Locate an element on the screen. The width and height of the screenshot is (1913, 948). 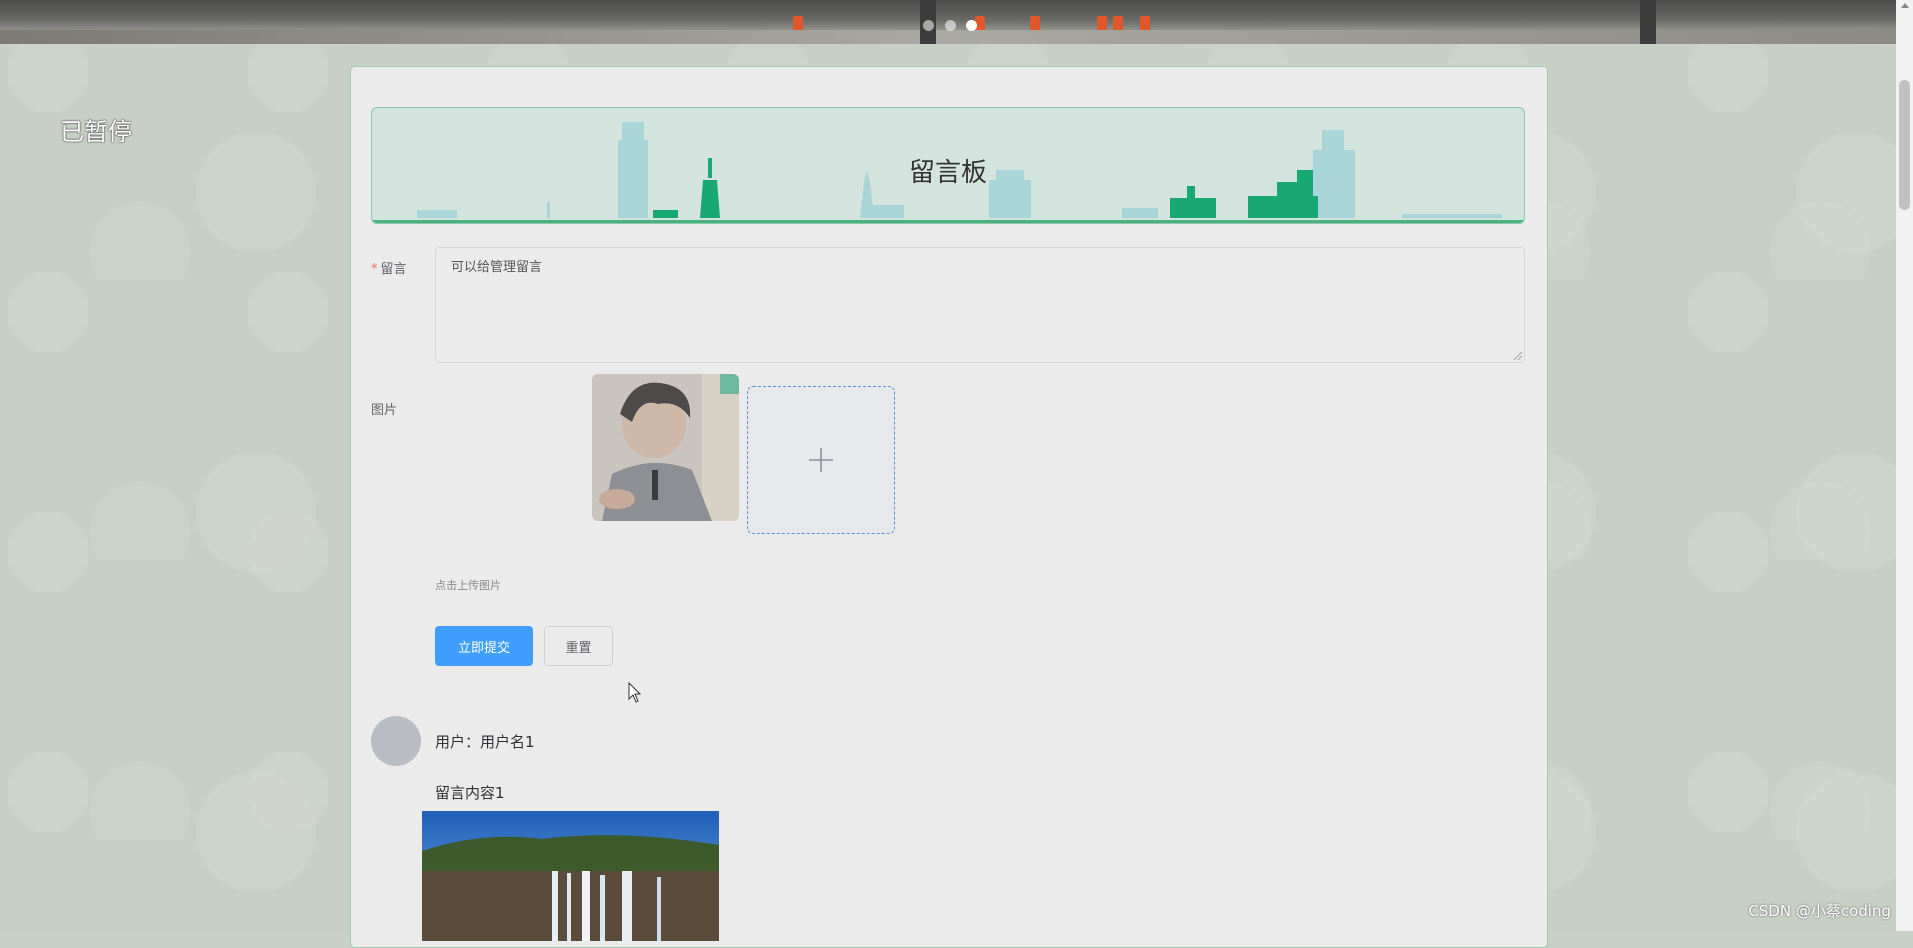
message-placeholder: 可以给管理留言 is located at coordinates (497, 267).